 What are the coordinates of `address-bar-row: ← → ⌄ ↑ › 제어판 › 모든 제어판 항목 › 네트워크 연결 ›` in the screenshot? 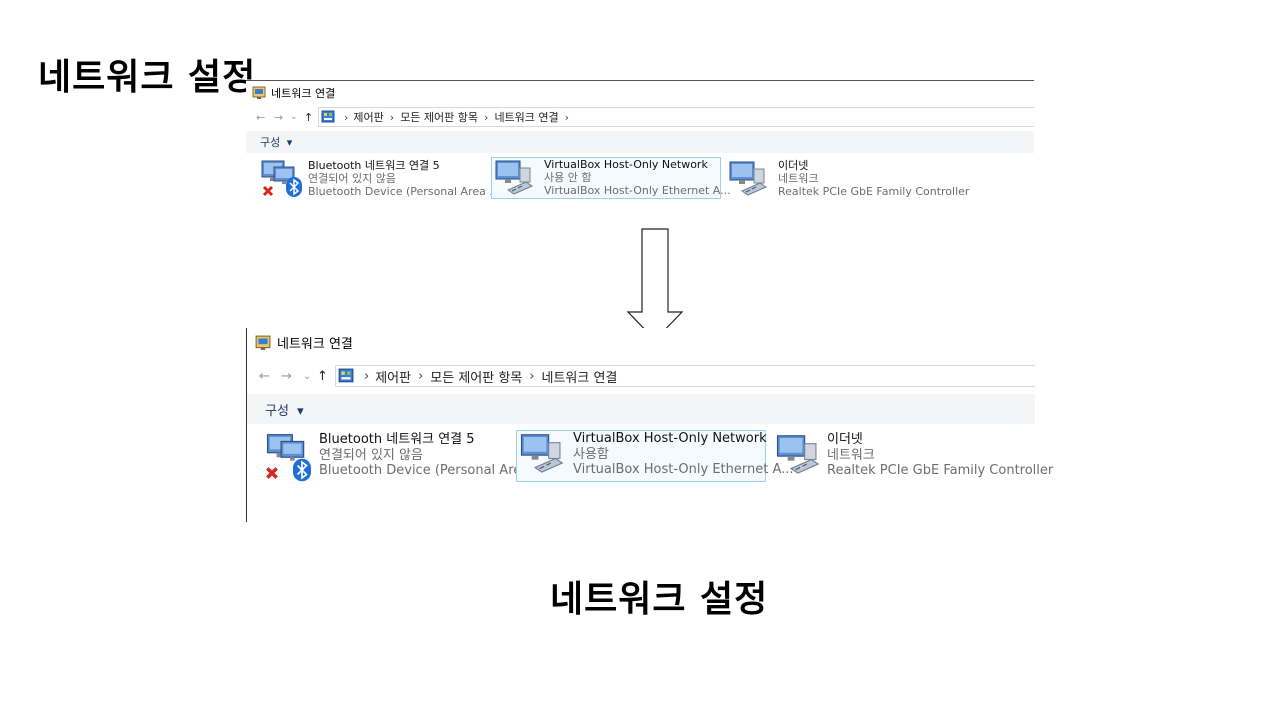 It's located at (640, 117).